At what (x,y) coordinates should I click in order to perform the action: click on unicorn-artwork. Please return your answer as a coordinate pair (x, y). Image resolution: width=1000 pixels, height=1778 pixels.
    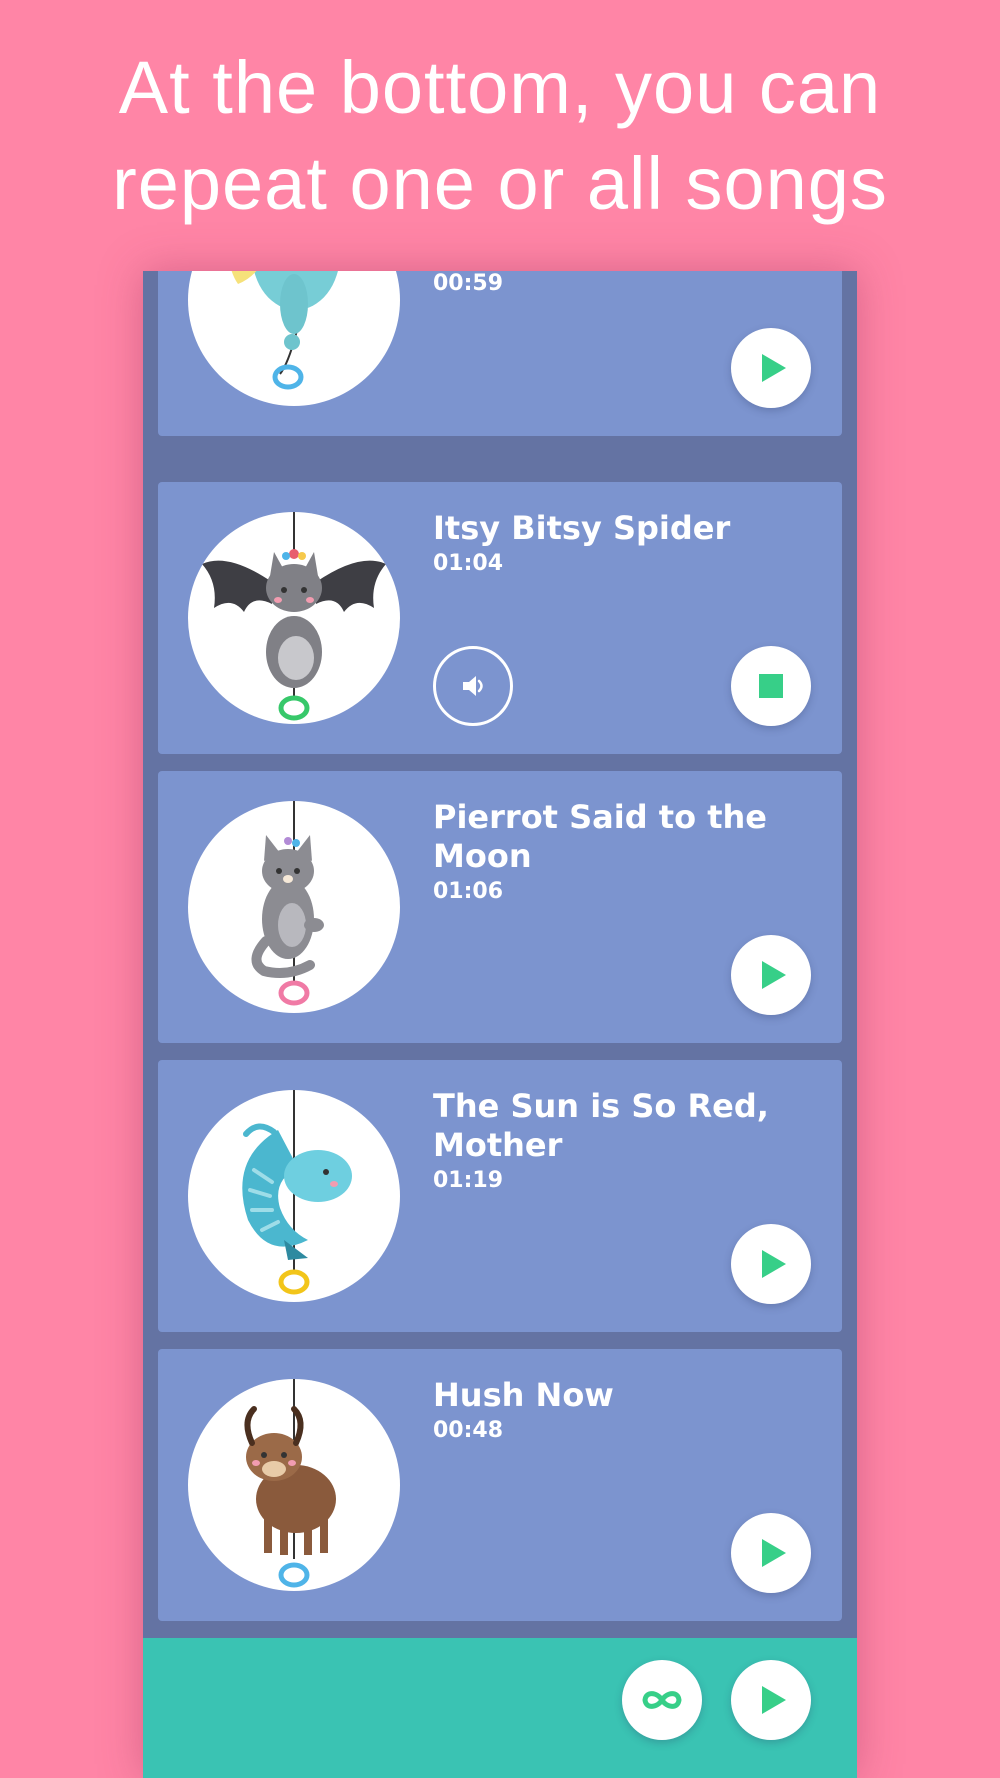
    Looking at the image, I should click on (294, 338).